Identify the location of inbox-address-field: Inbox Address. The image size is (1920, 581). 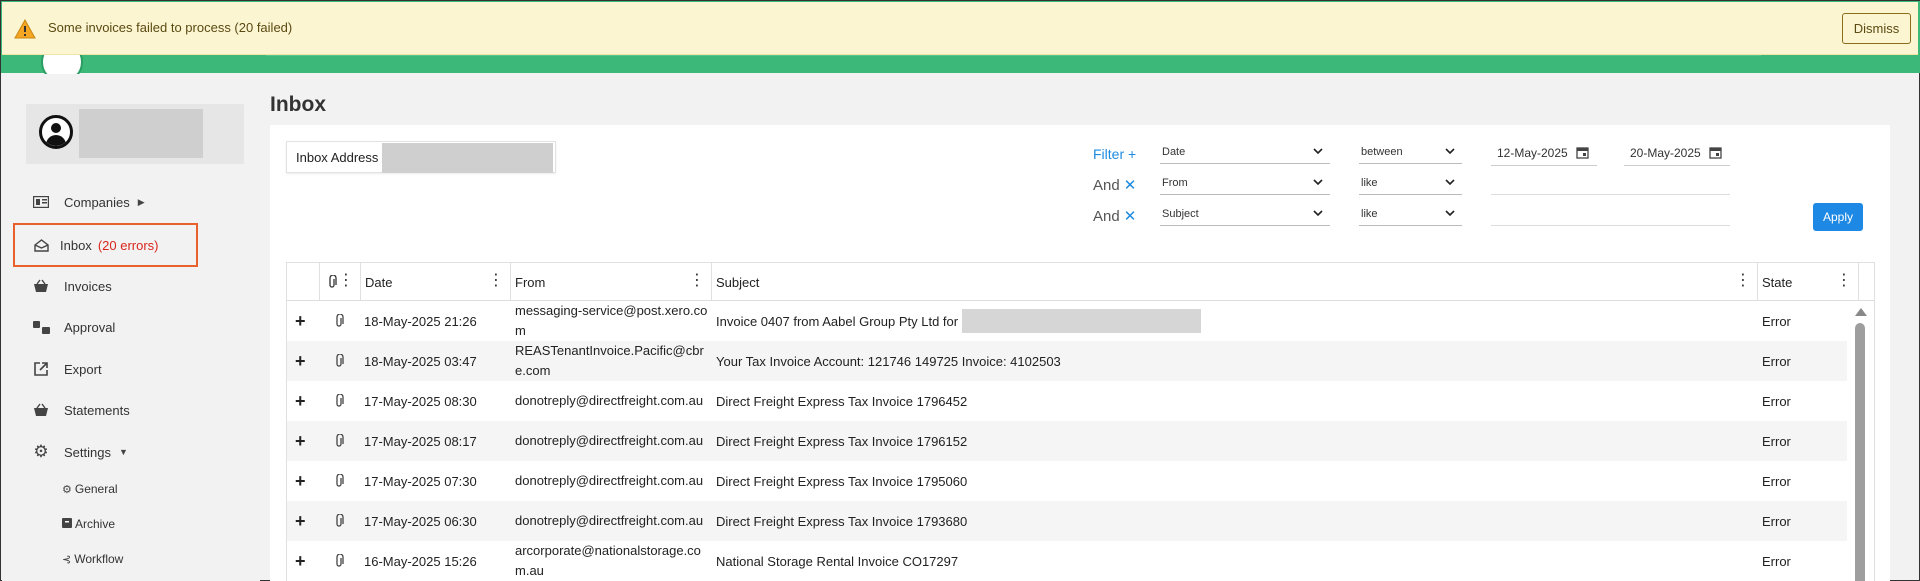
(421, 157).